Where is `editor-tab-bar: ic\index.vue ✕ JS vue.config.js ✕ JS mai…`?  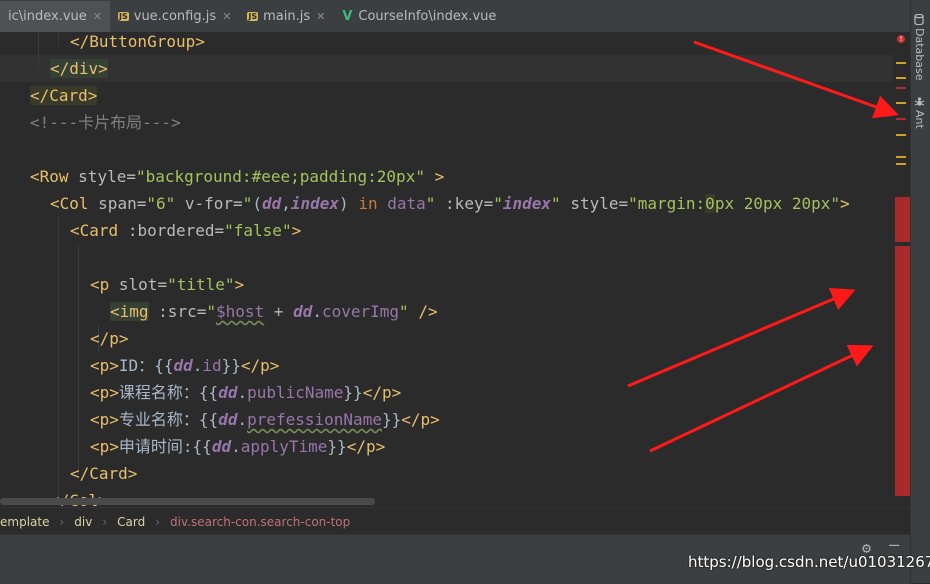
editor-tab-bar: ic\index.vue ✕ JS vue.config.js ✕ JS mai… is located at coordinates (455, 16).